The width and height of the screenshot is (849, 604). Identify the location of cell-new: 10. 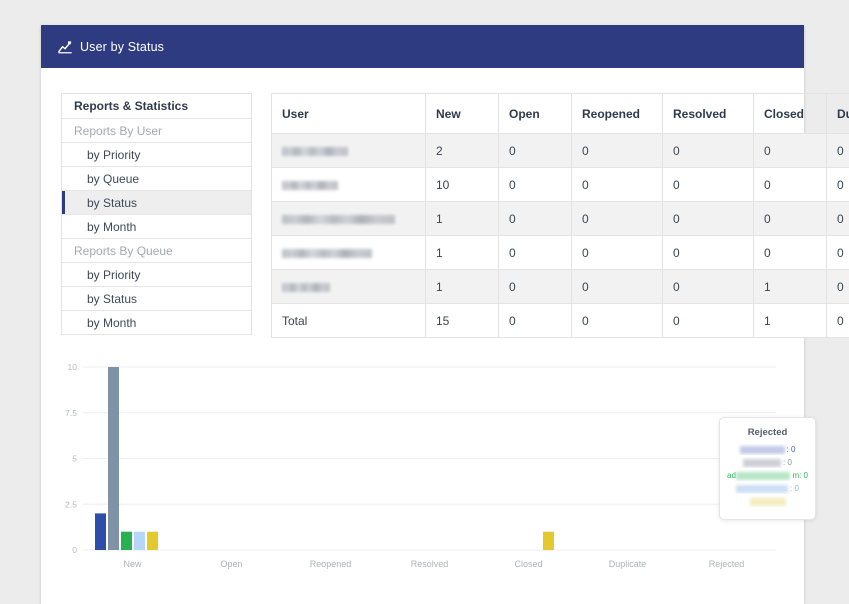
(462, 185).